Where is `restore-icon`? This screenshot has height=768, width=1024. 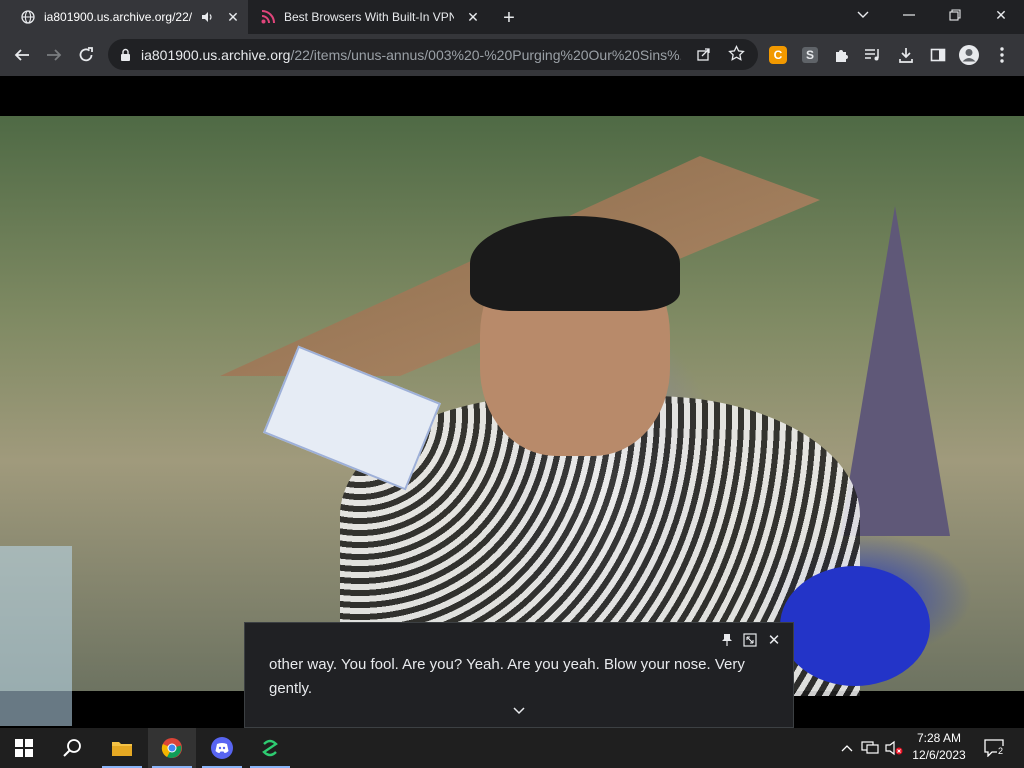
restore-icon is located at coordinates (955, 15).